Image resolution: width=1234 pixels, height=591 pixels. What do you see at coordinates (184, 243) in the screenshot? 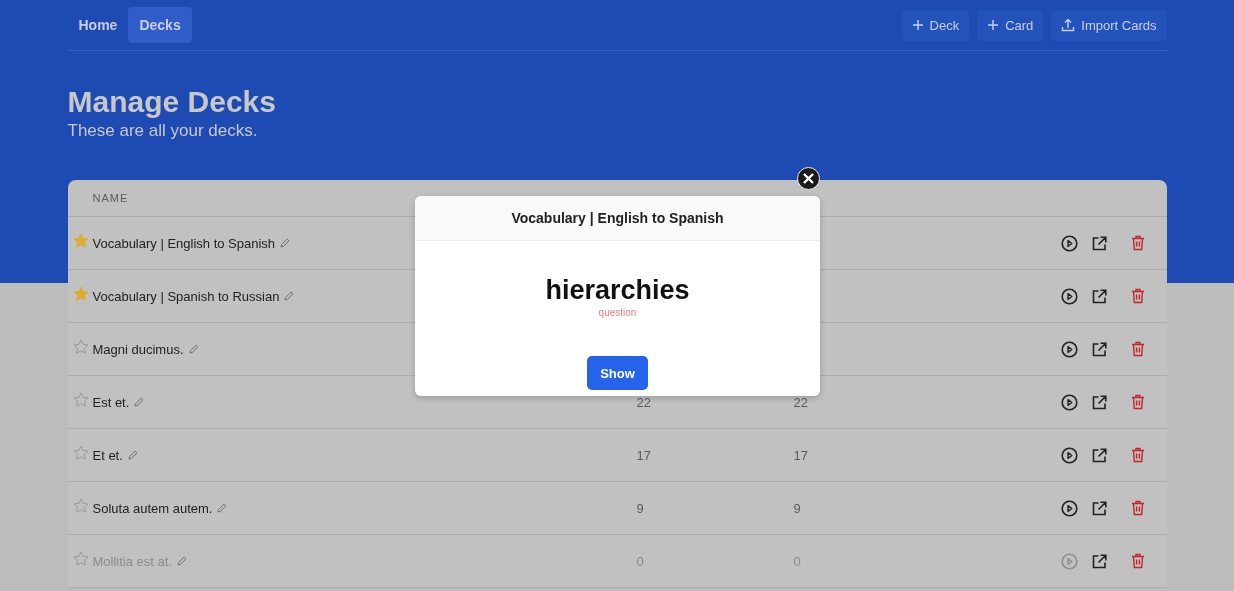
I see `deck-name: Vocabulary | English to Spanish` at bounding box center [184, 243].